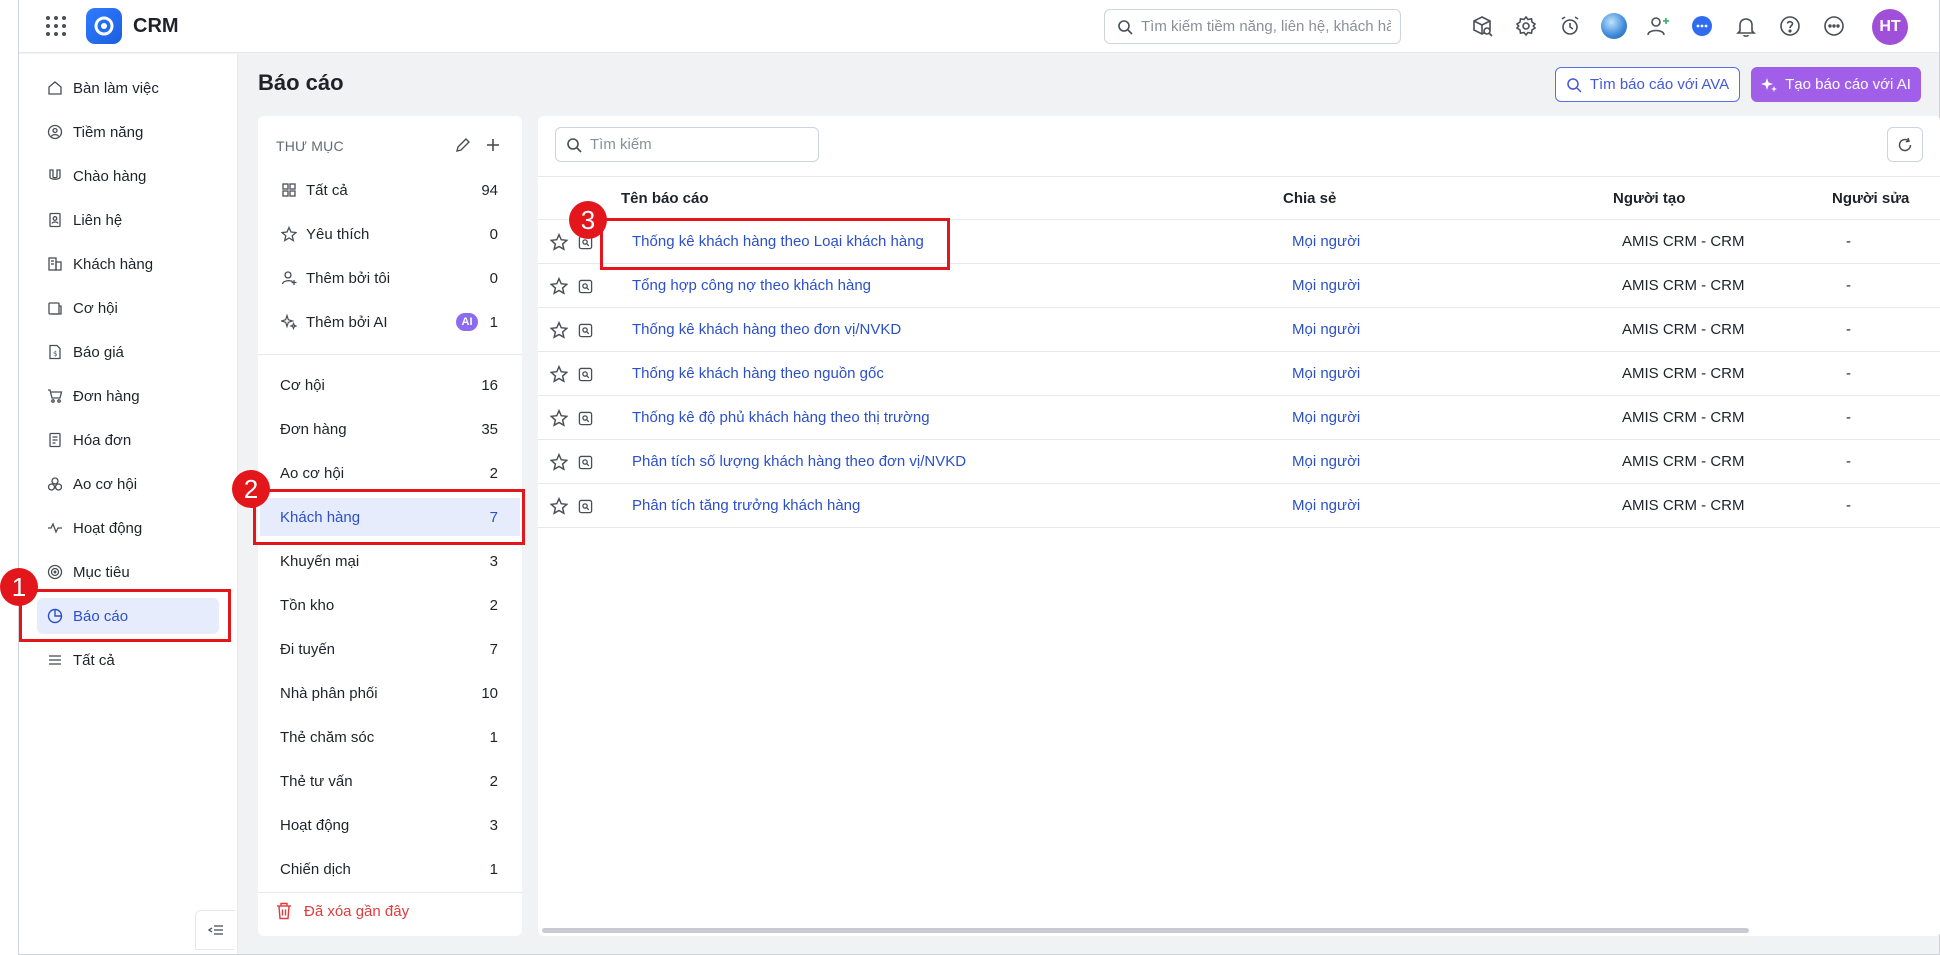 The image size is (1940, 955). I want to click on sidebar-item-co-hoi: Cơ hội, so click(128, 308).